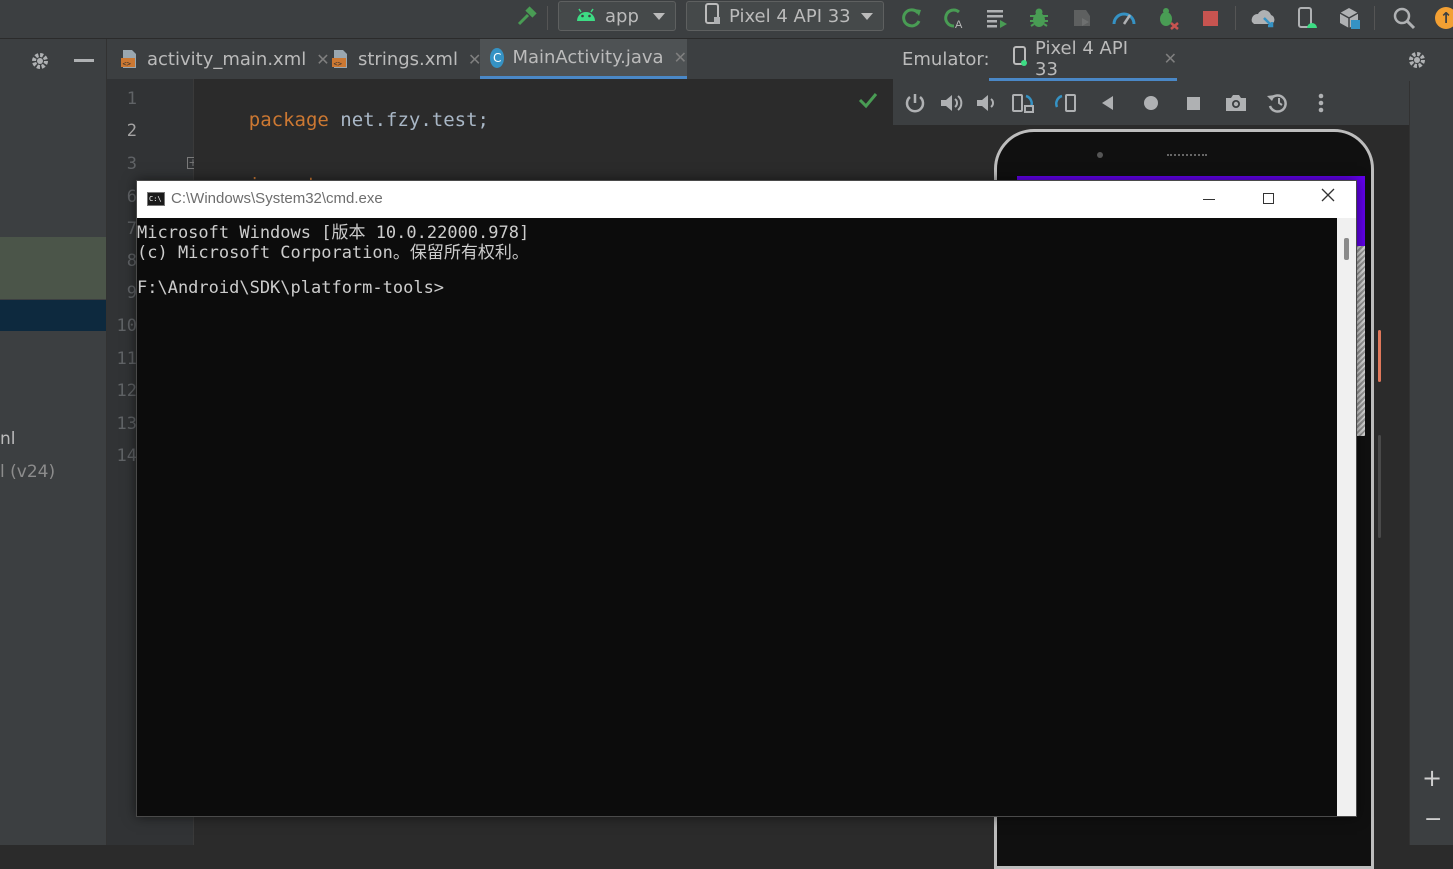 The width and height of the screenshot is (1453, 869). Describe the element at coordinates (1210, 18) in the screenshot. I see `stop-icon` at that location.